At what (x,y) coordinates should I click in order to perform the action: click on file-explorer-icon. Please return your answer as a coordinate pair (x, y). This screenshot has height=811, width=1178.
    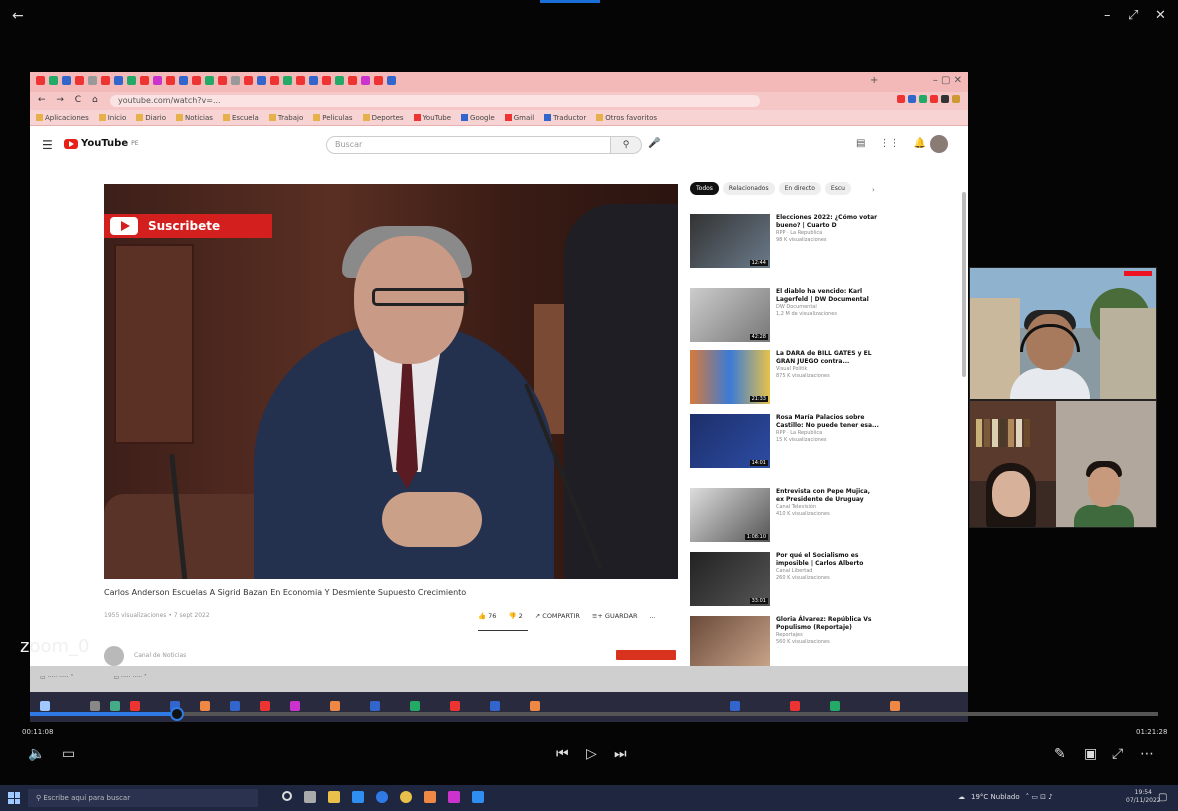
    Looking at the image, I should click on (334, 797).